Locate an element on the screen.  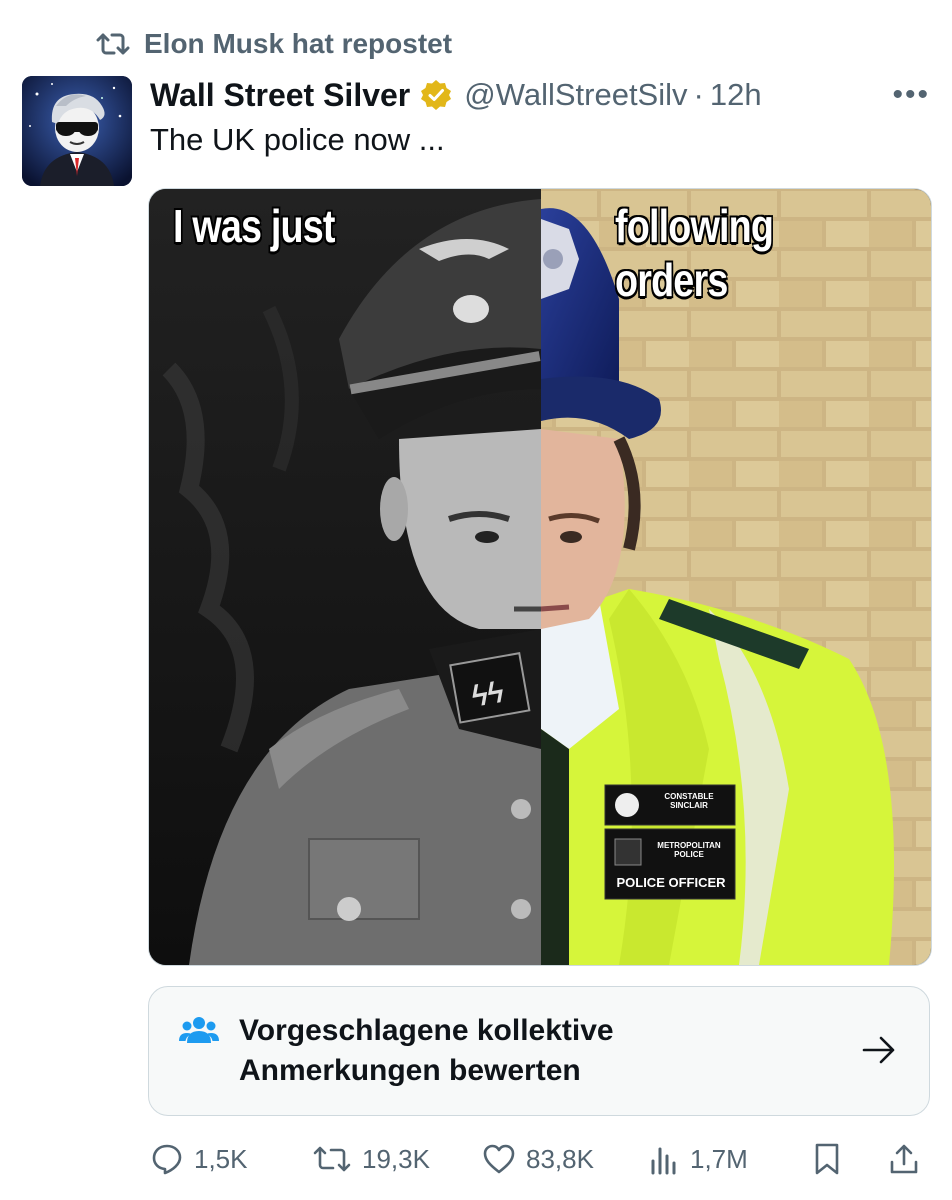
verified-badge-icon is located at coordinates (436, 95).